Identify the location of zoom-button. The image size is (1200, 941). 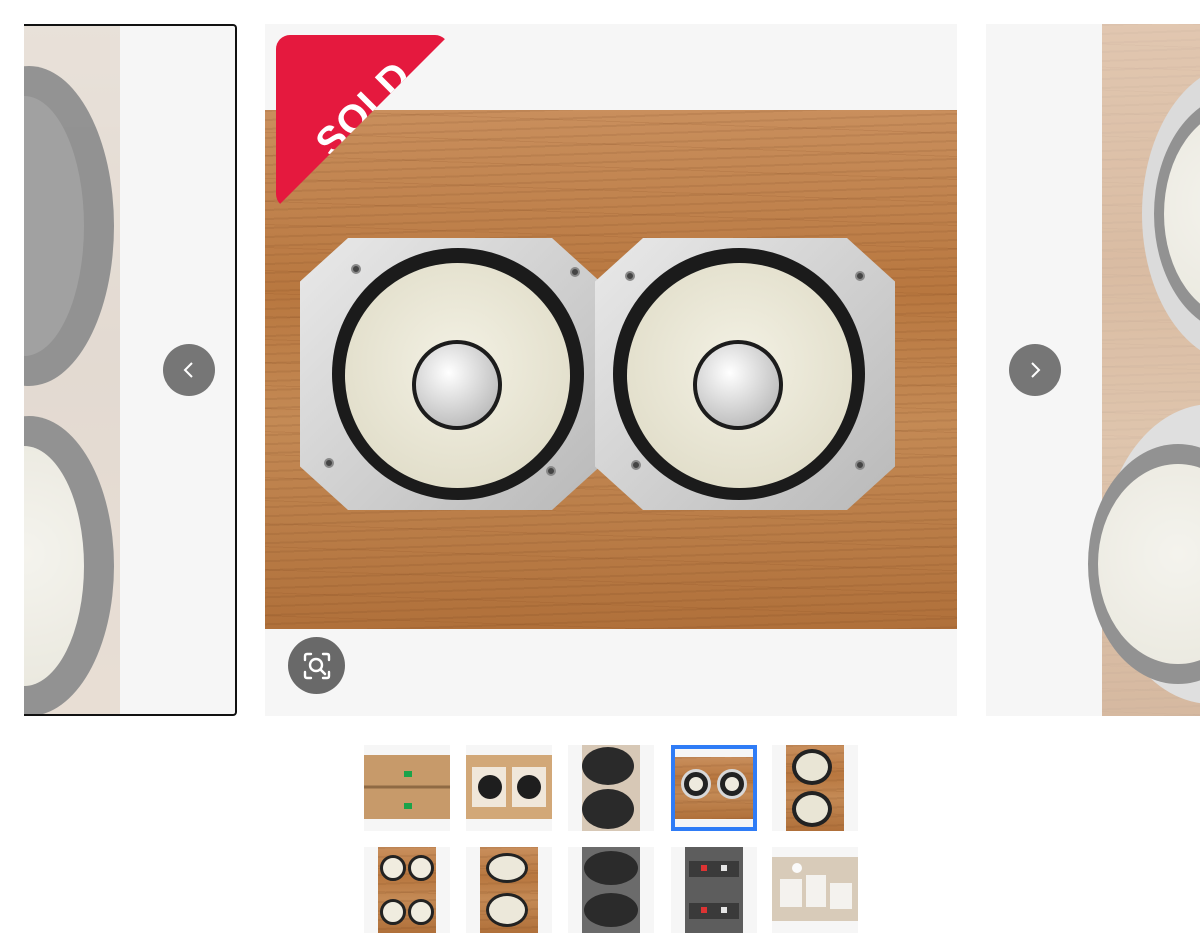
(316, 665).